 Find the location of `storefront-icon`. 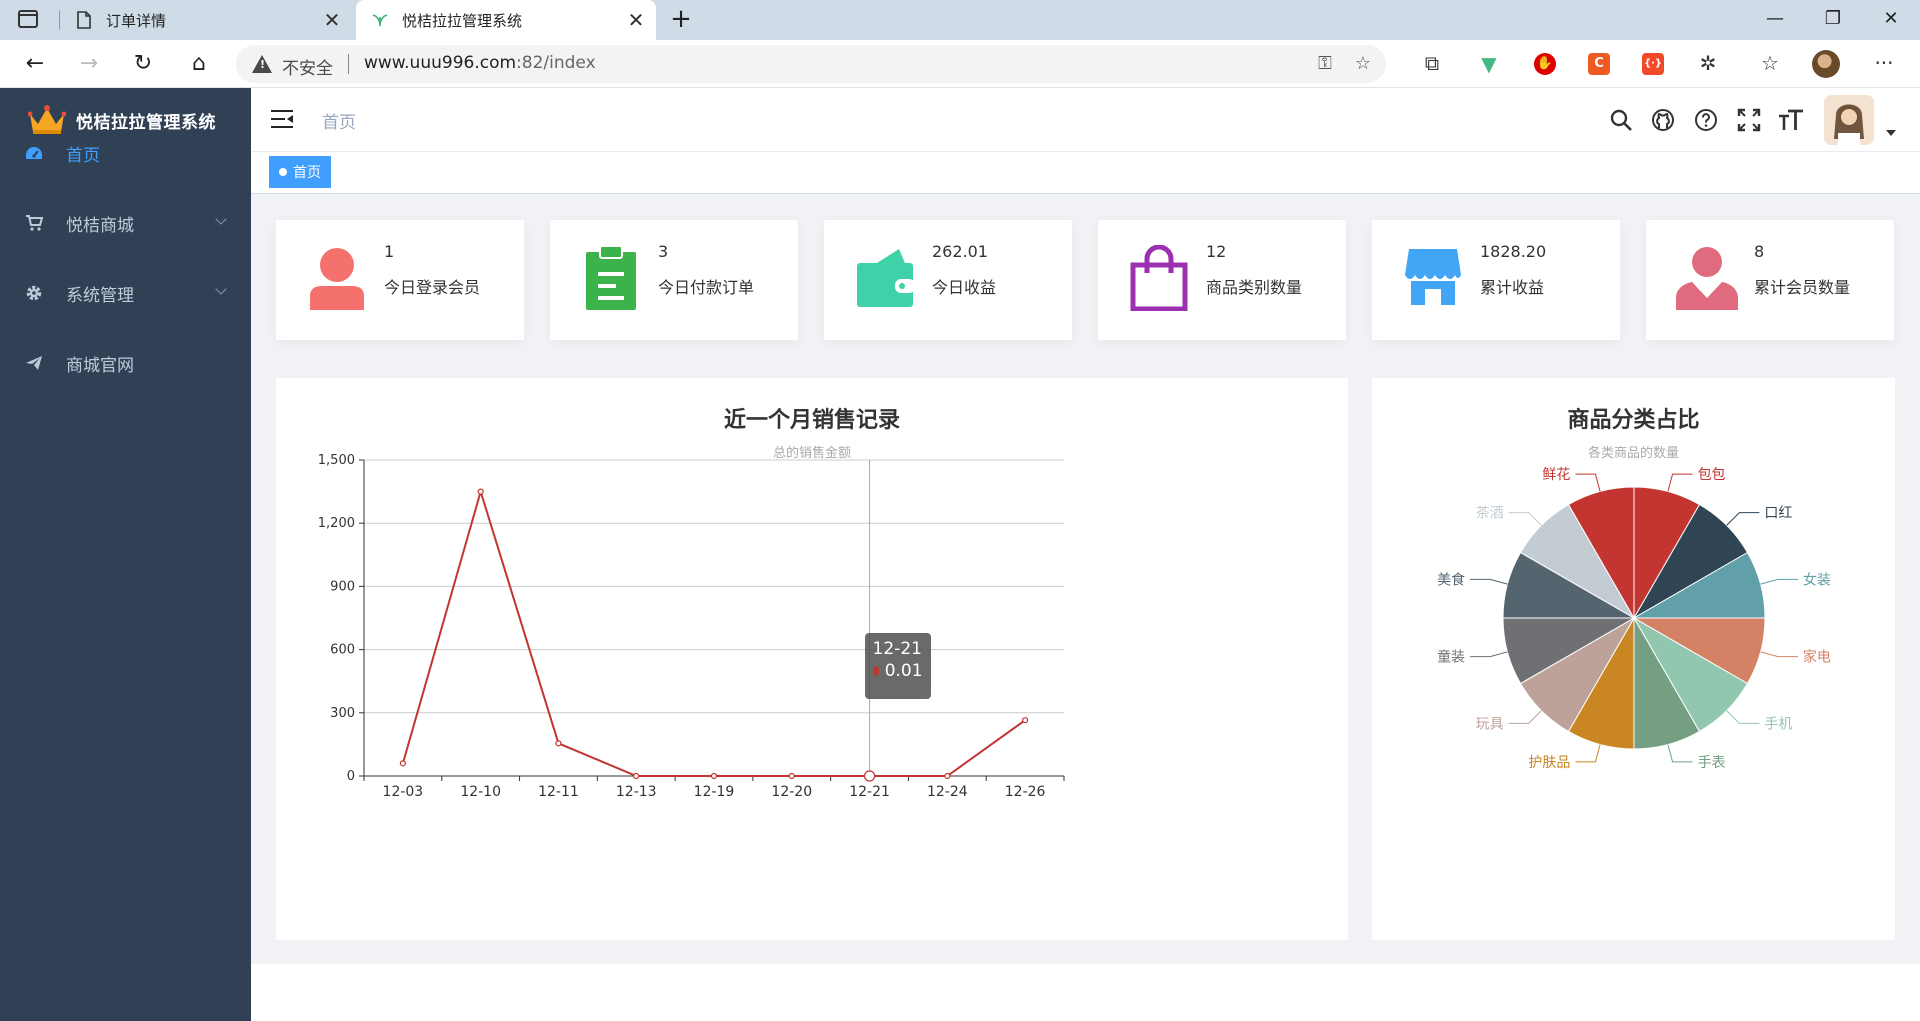

storefront-icon is located at coordinates (1433, 278).